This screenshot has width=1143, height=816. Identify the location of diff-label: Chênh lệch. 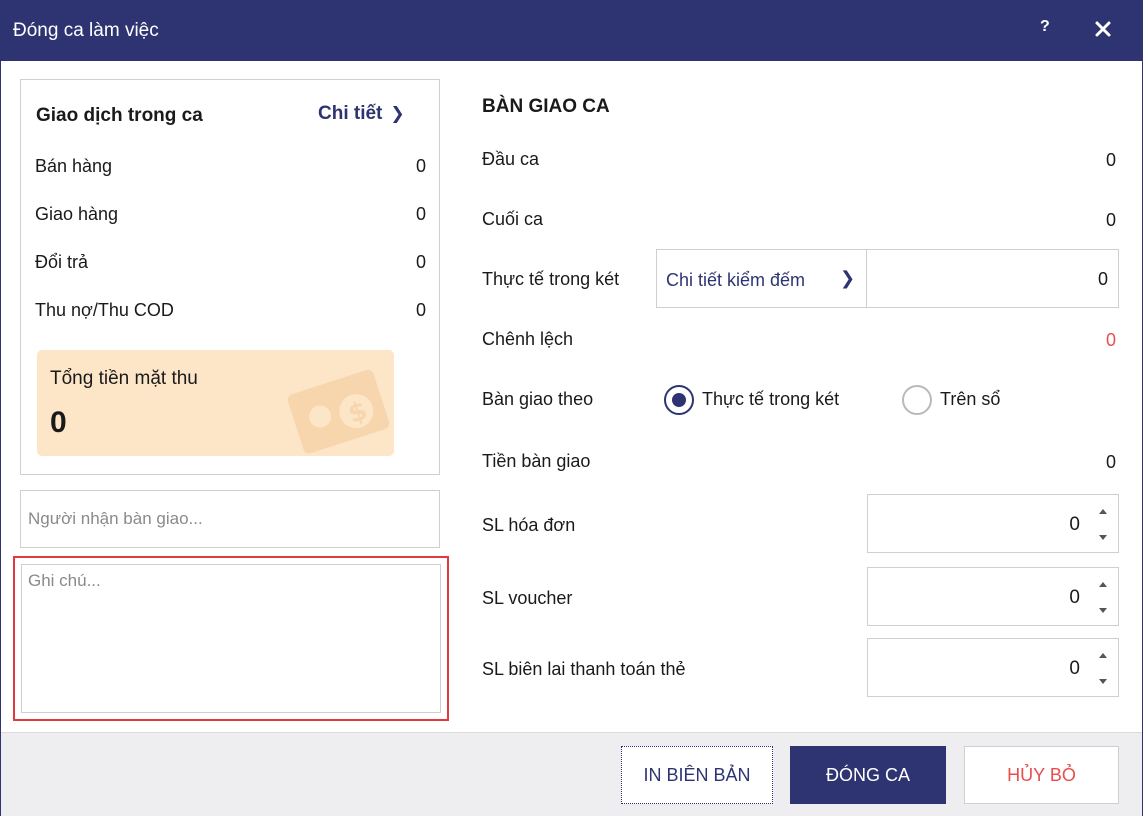
(528, 339).